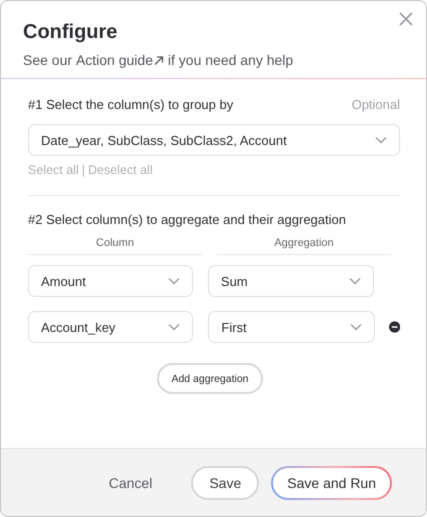  I want to click on action-guide-link: Action guide, so click(120, 60).